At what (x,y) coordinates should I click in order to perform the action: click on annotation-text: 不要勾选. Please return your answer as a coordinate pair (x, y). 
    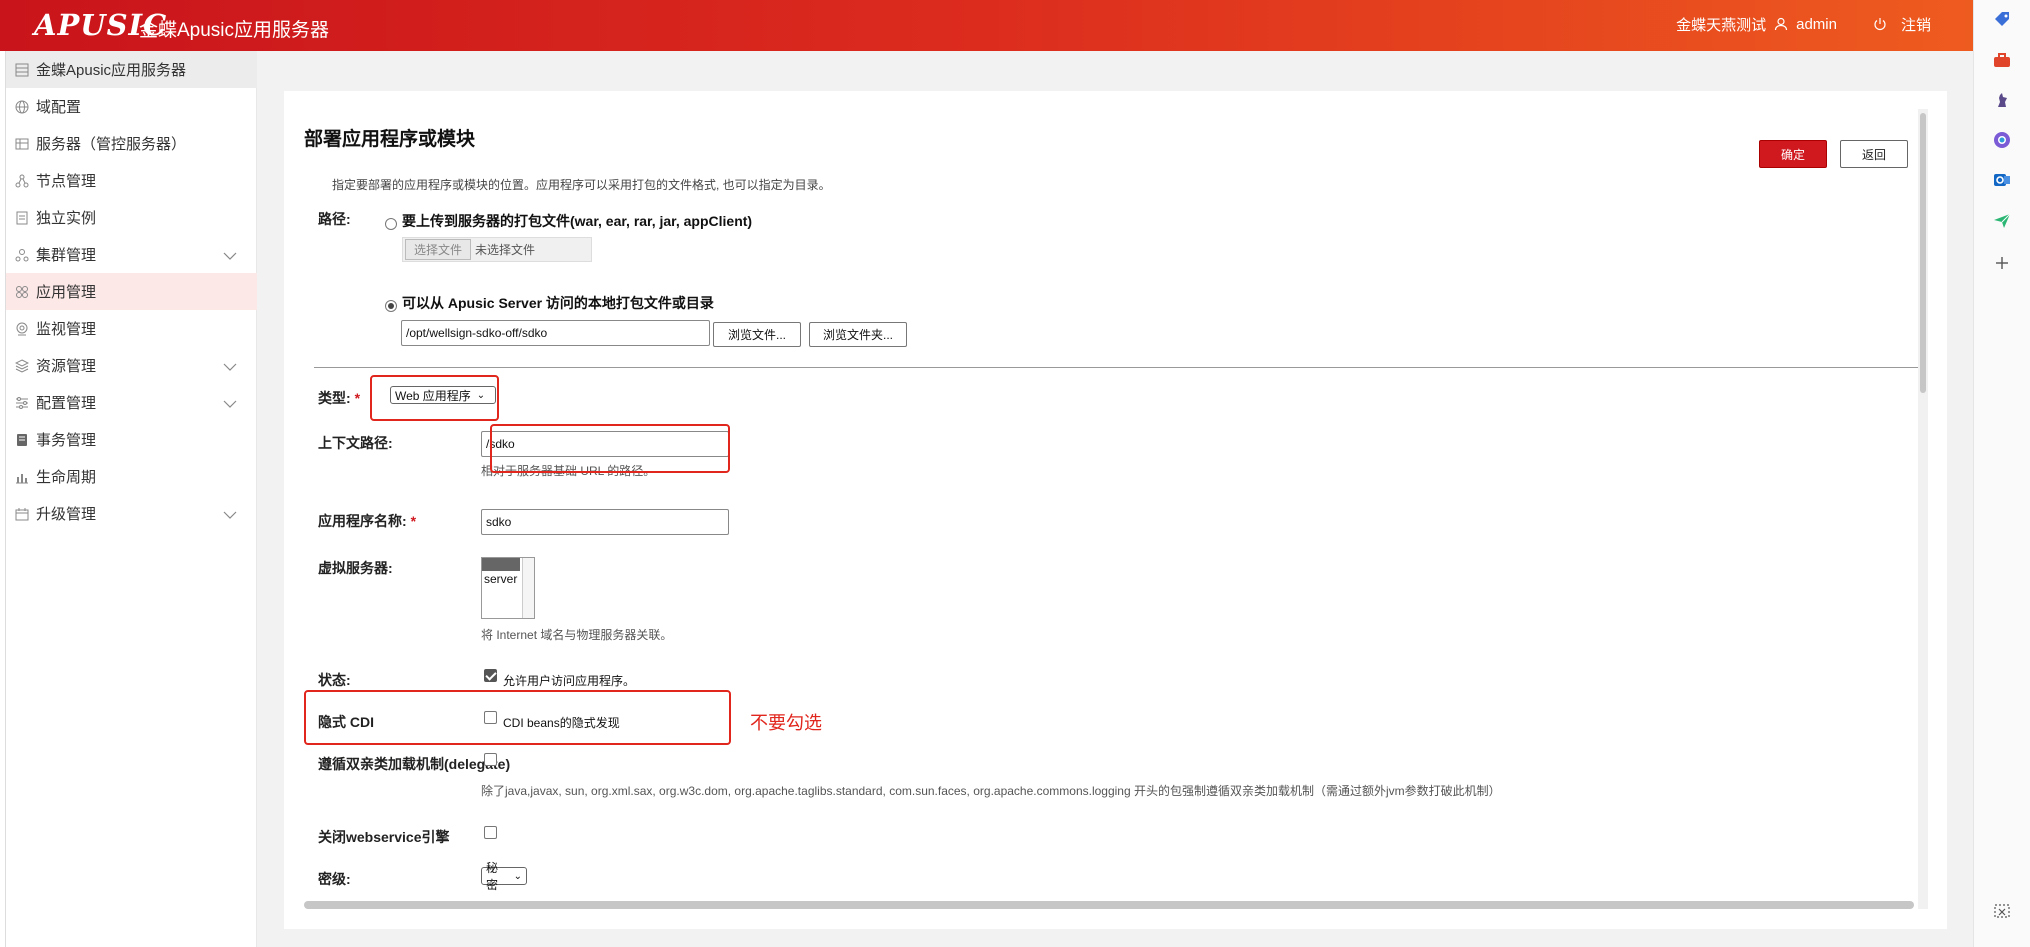
    Looking at the image, I should click on (786, 723).